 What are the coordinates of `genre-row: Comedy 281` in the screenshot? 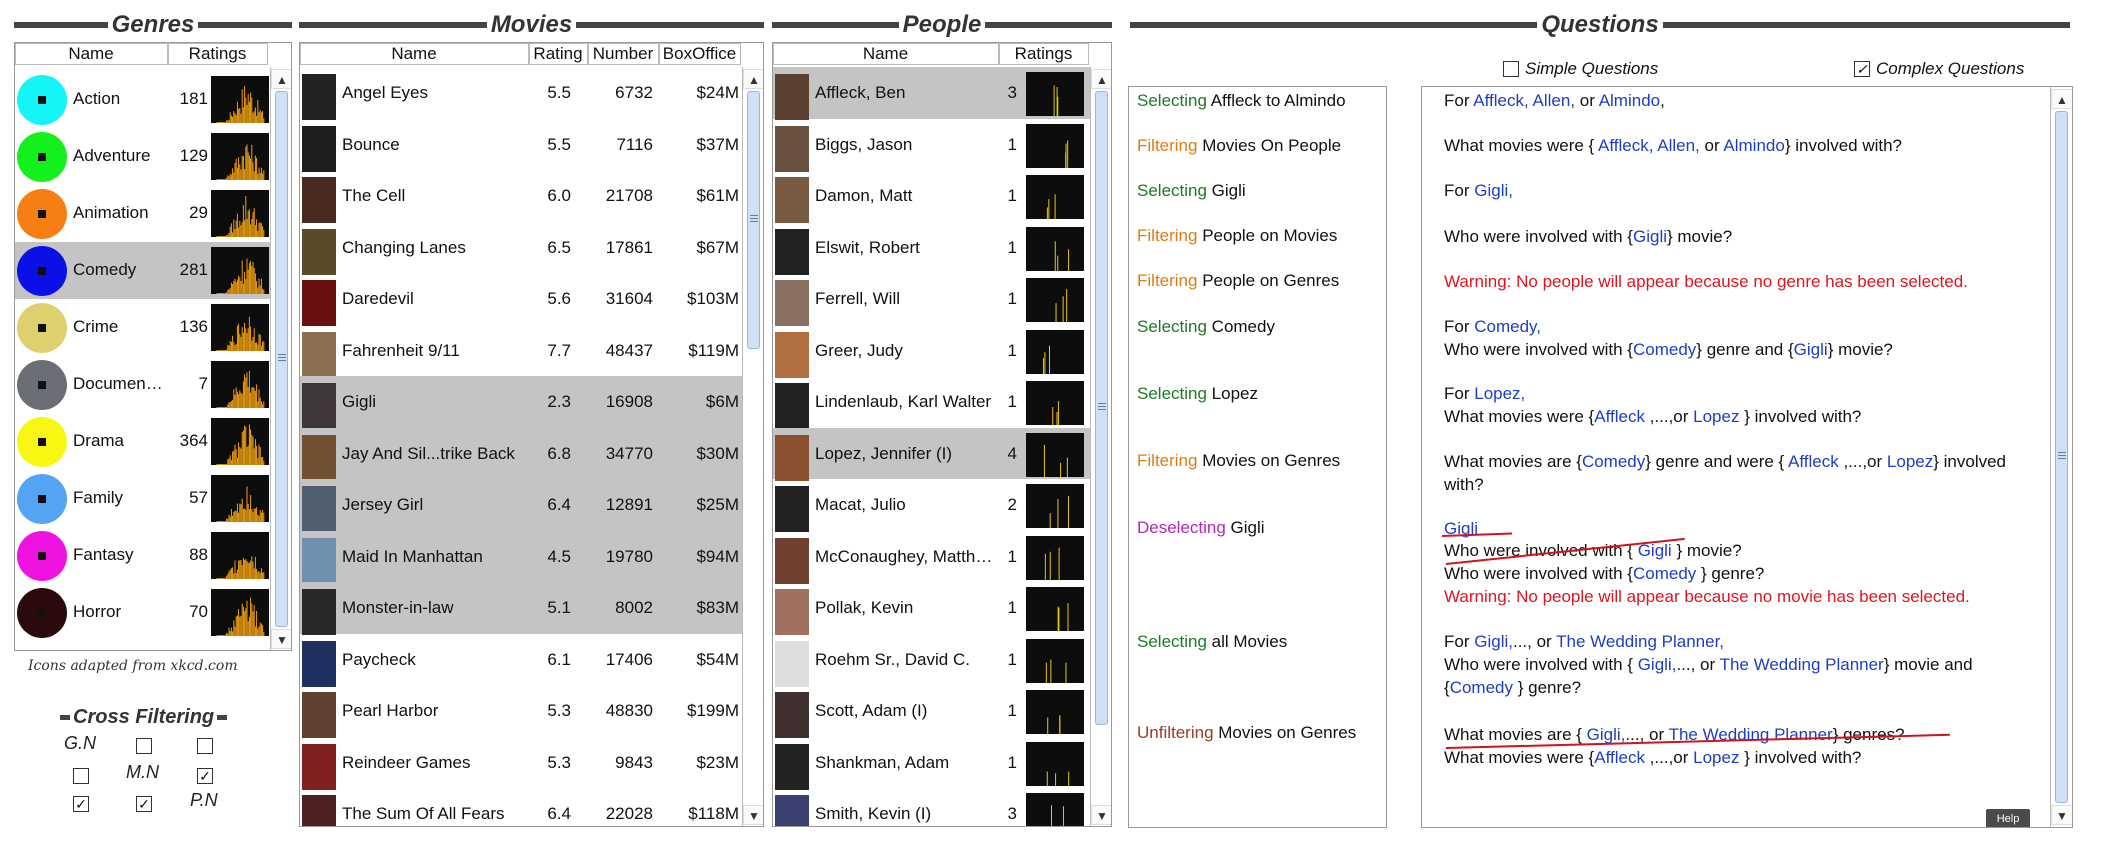 It's located at (142, 270).